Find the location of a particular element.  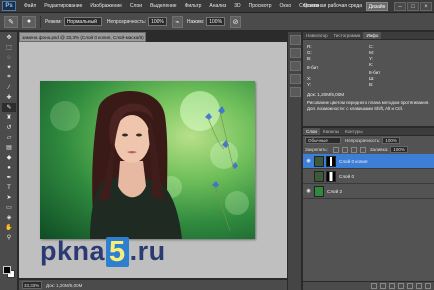

menu-layers: Слои is located at coordinates (136, 6).